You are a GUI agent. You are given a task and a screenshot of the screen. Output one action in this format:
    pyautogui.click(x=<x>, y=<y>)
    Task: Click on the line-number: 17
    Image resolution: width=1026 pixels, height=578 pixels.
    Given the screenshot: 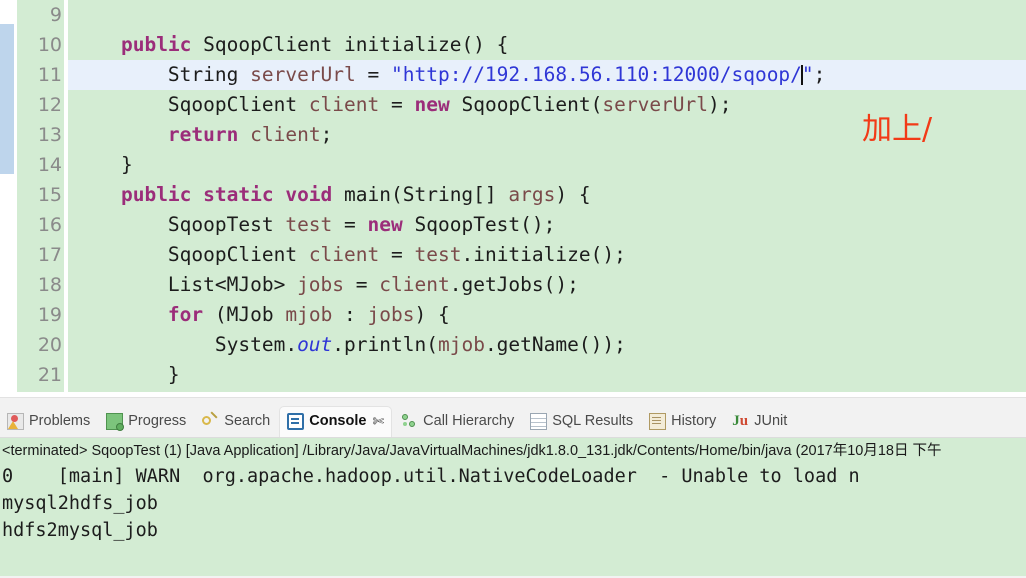 What is the action you would take?
    pyautogui.click(x=40, y=255)
    